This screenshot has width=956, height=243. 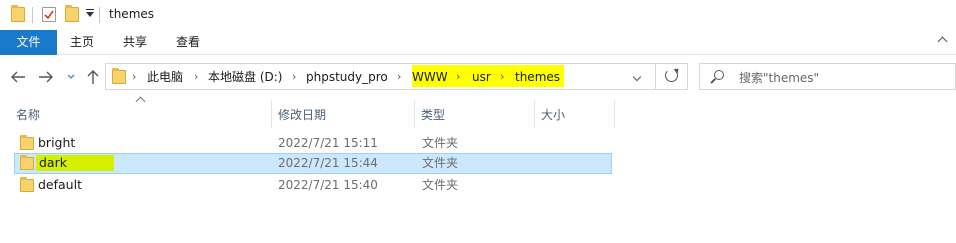 What do you see at coordinates (328, 143) in the screenshot?
I see `file-date: 2022/7/21 15:11` at bounding box center [328, 143].